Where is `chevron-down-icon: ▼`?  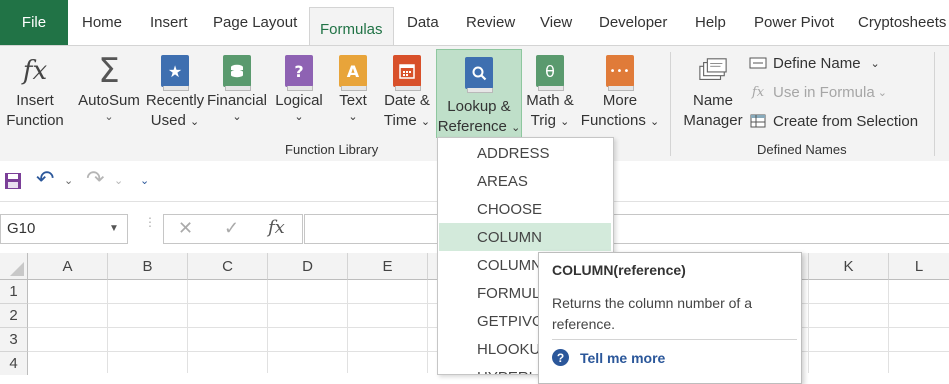
chevron-down-icon: ▼ is located at coordinates (114, 228).